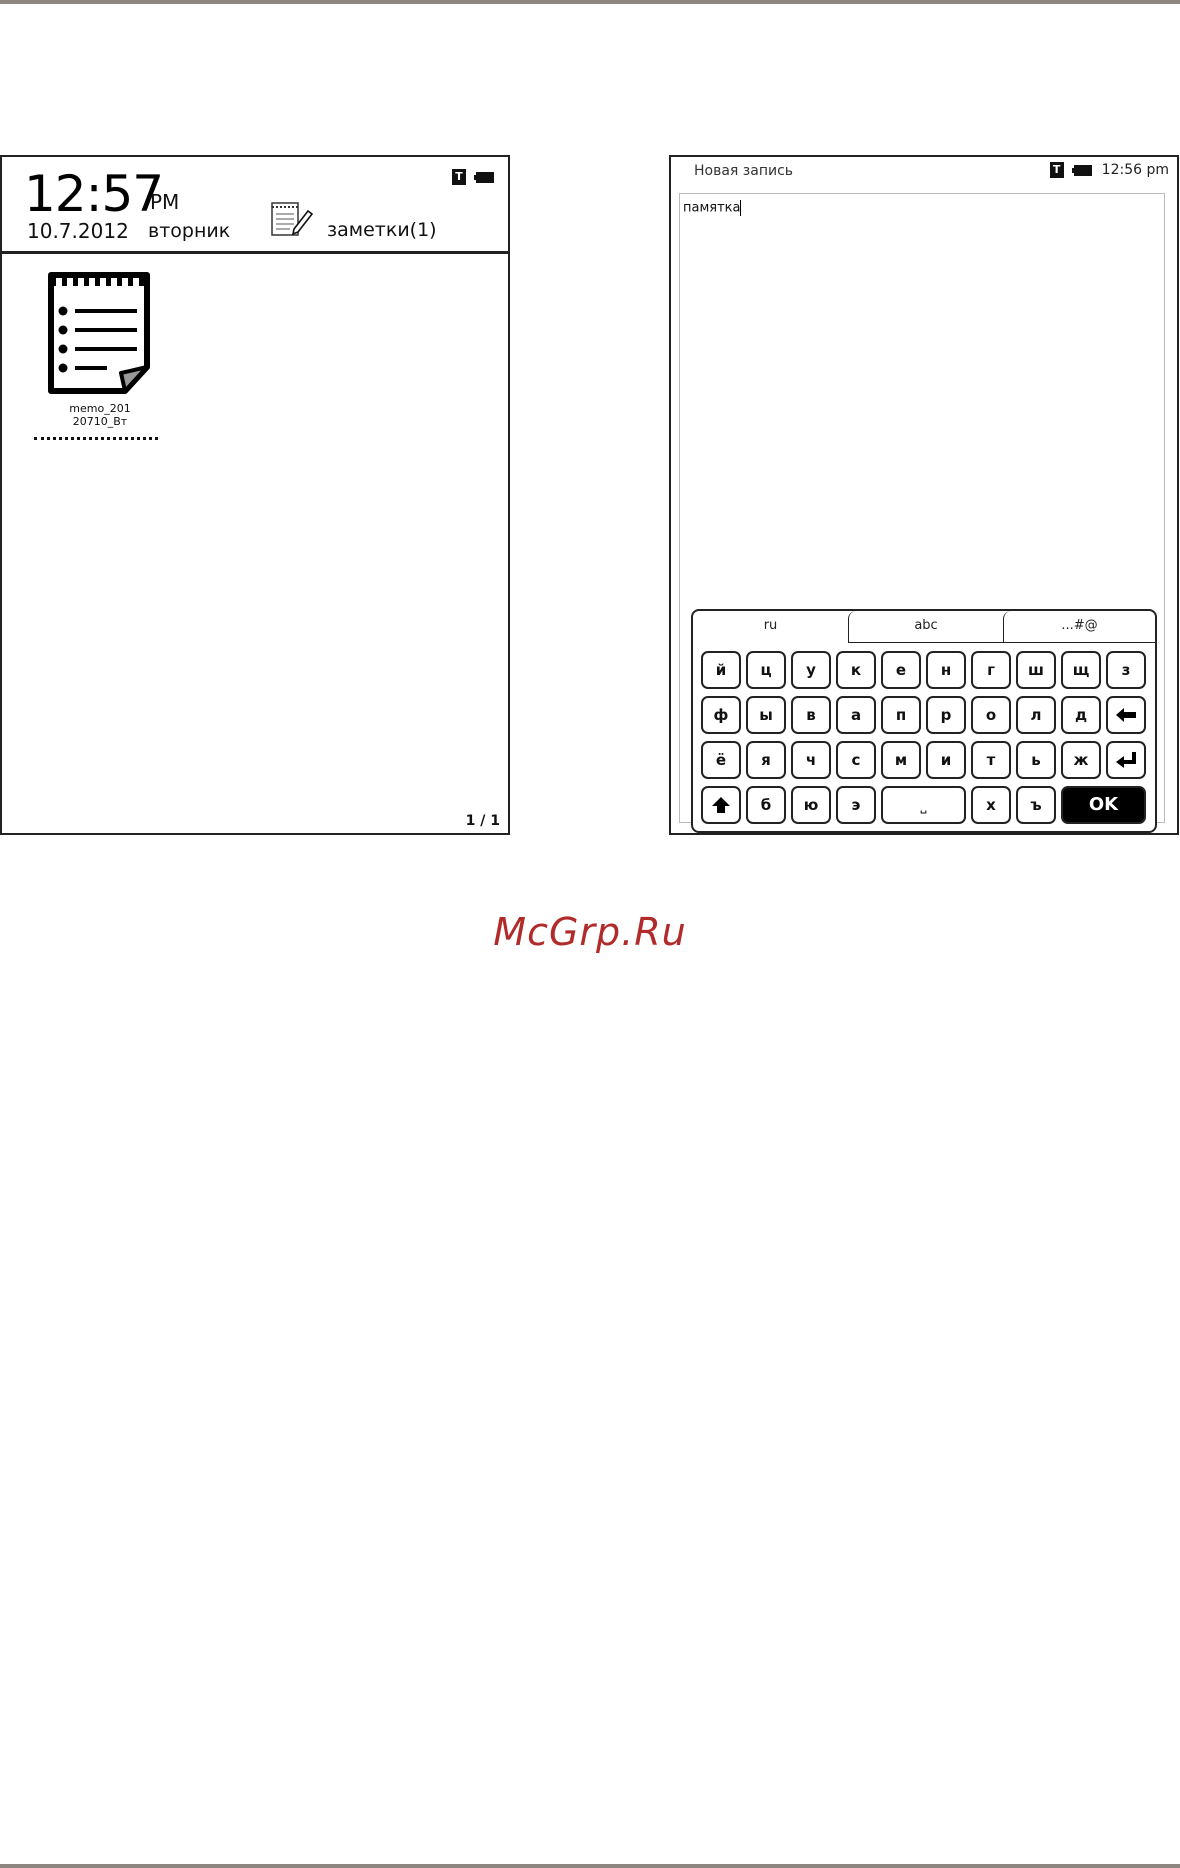  Describe the element at coordinates (991, 715) in the screenshot. I see `key-о: о` at that location.